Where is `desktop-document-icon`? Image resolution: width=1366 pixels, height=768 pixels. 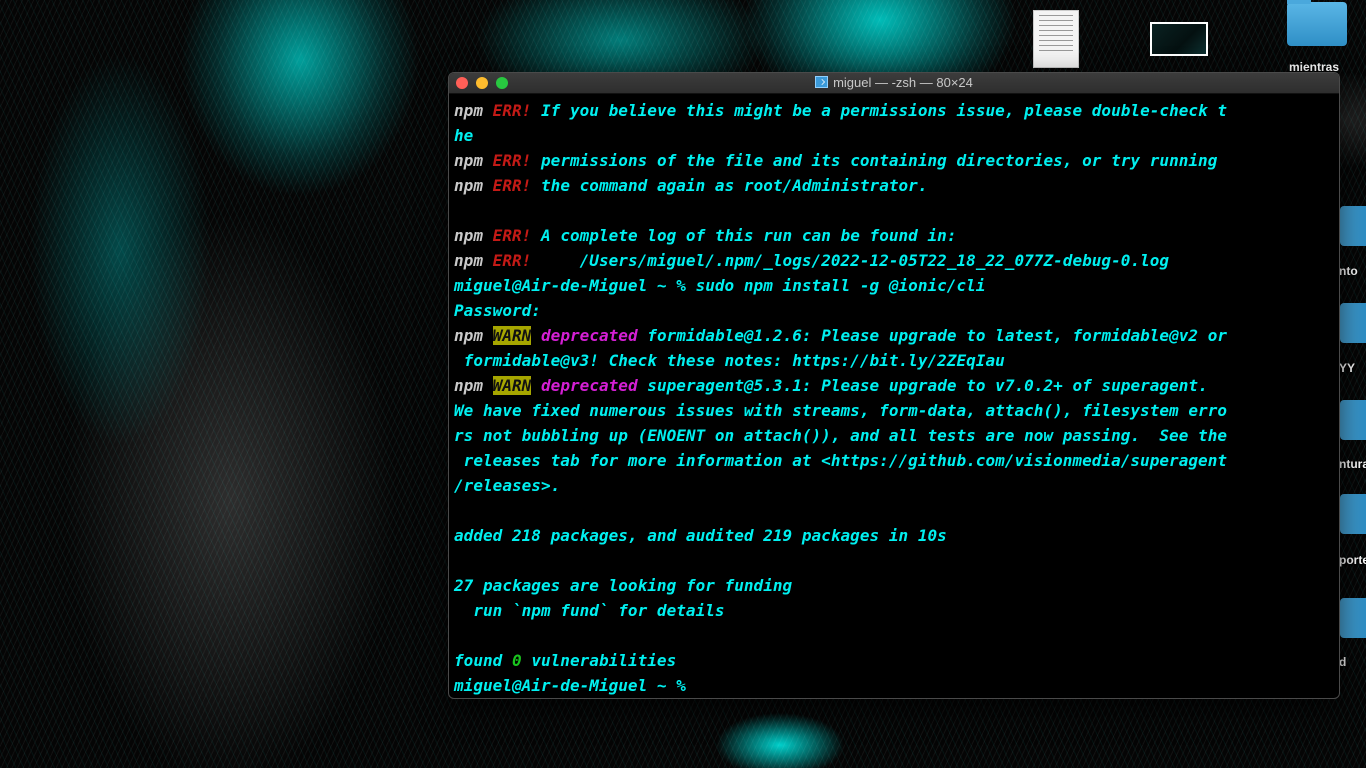 desktop-document-icon is located at coordinates (1056, 39).